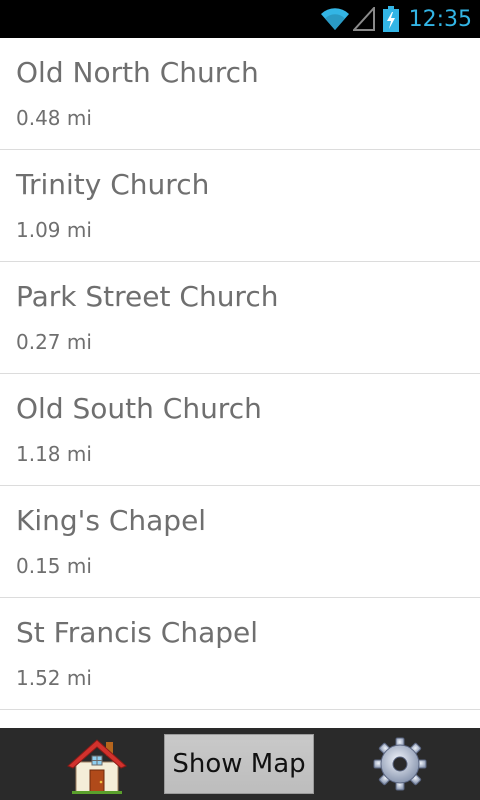 Image resolution: width=480 pixels, height=800 pixels. I want to click on list-item: Trinity Church 1.09 mi, so click(240, 206).